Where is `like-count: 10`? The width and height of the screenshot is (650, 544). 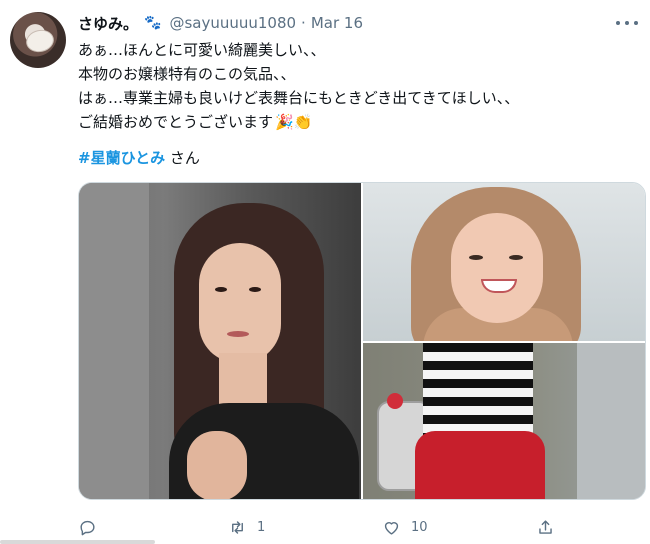 like-count: 10 is located at coordinates (419, 527).